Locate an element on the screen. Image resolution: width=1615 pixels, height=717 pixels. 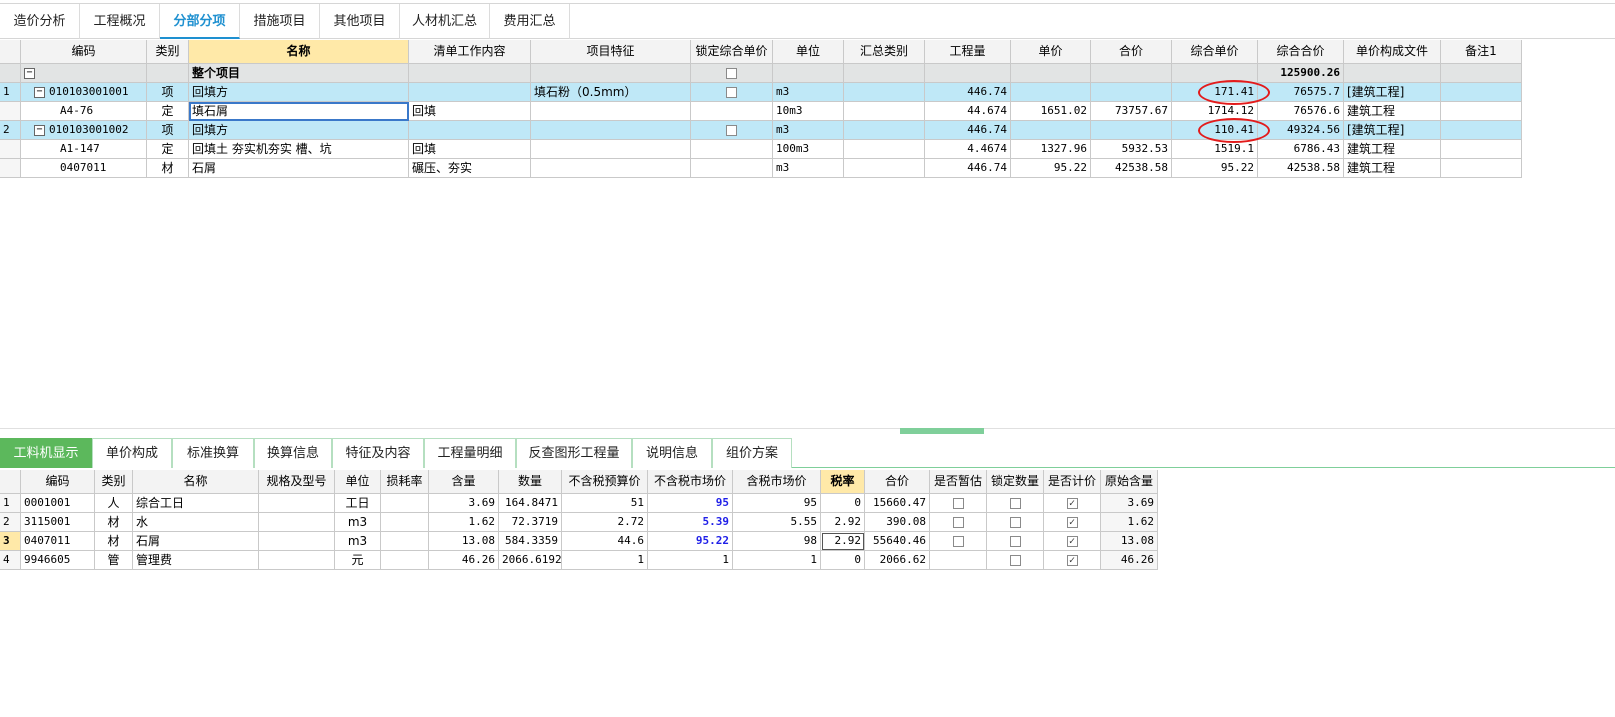
detail-cell-num: 3 is located at coordinates (10, 541).